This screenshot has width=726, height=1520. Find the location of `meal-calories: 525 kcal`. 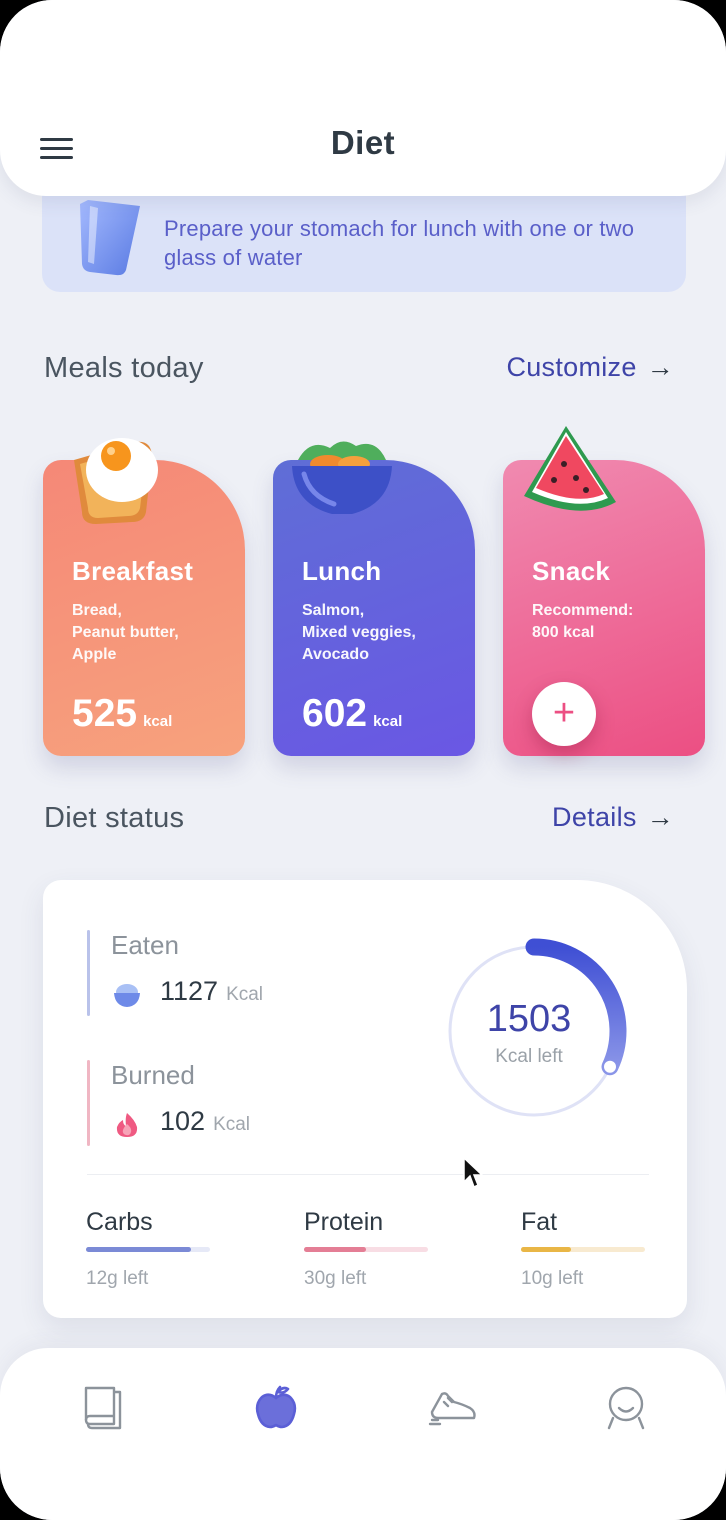

meal-calories: 525 kcal is located at coordinates (122, 714).